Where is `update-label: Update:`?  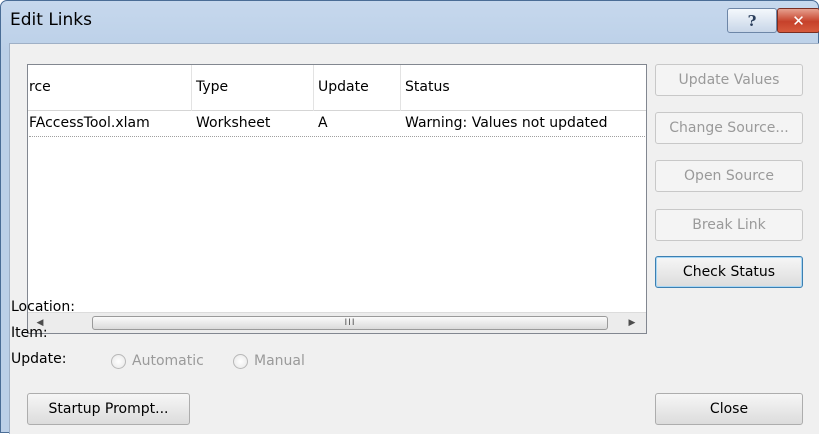
update-label: Update: is located at coordinates (39, 359).